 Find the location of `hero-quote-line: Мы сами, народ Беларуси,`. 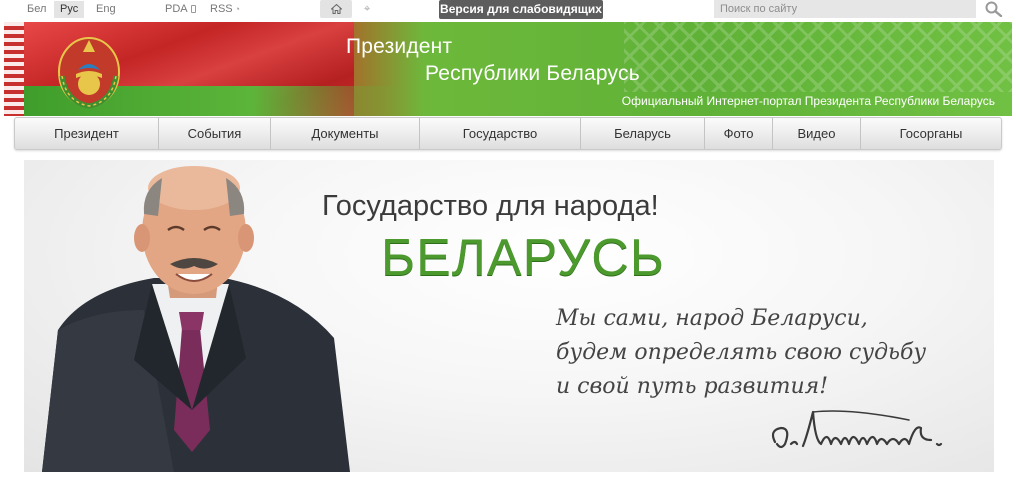

hero-quote-line: Мы сами, народ Беларуси, is located at coordinates (712, 318).